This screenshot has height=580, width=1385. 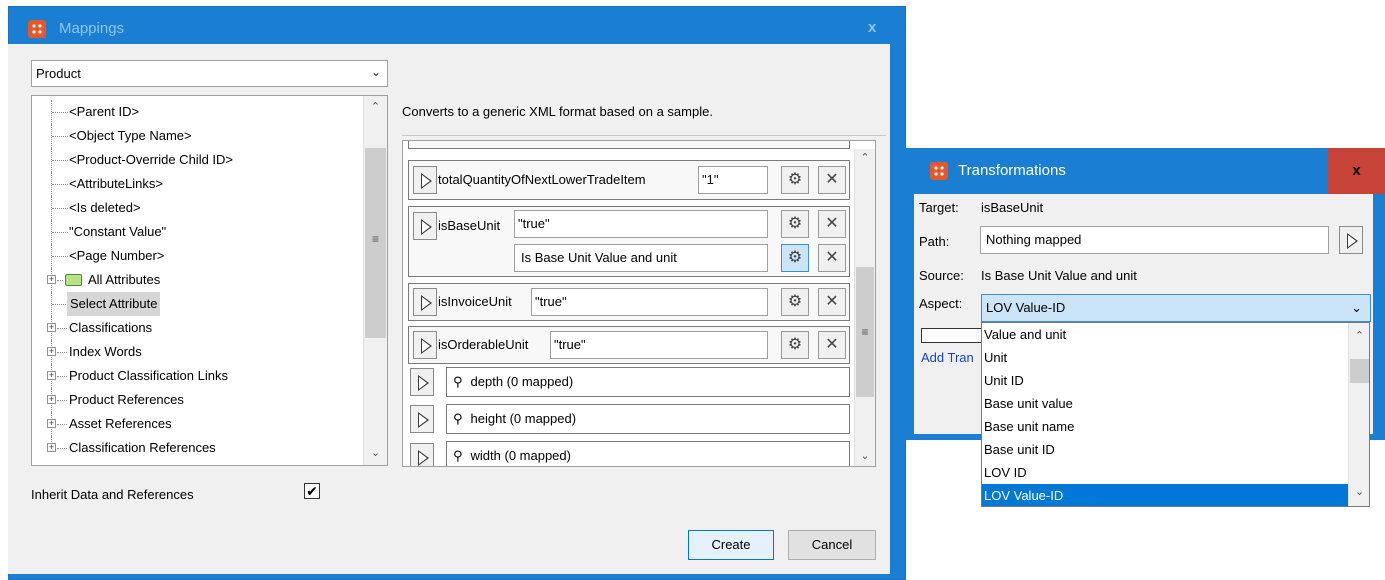 I want to click on mapping-row: isOrderableUnit "true" ⚙ ✕, so click(x=629, y=345).